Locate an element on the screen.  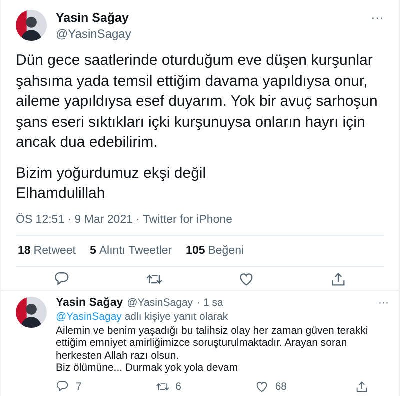
stat-label: Beğeni is located at coordinates (226, 250).